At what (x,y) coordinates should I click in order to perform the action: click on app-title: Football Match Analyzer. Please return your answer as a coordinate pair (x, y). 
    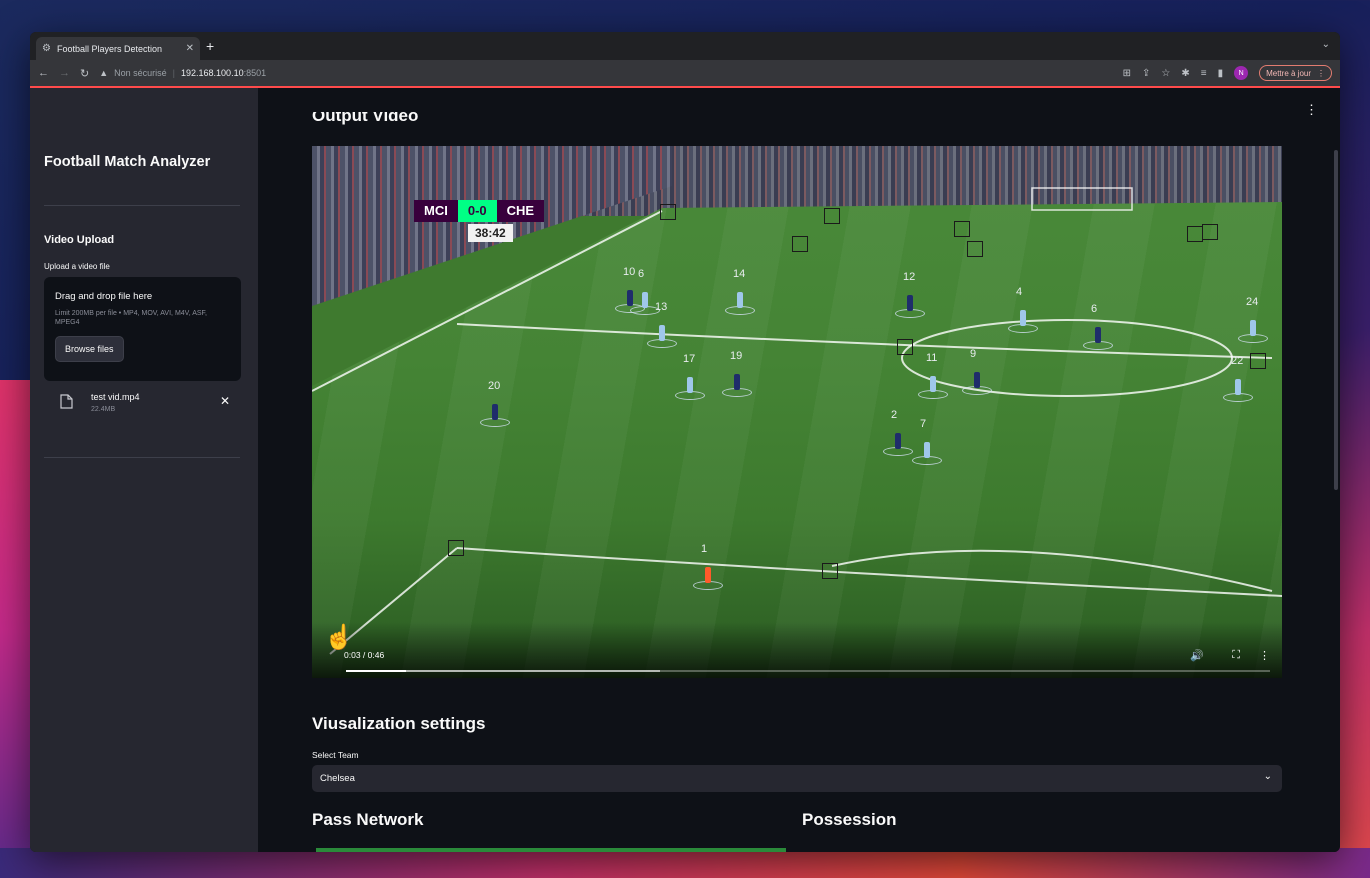
    Looking at the image, I should click on (127, 162).